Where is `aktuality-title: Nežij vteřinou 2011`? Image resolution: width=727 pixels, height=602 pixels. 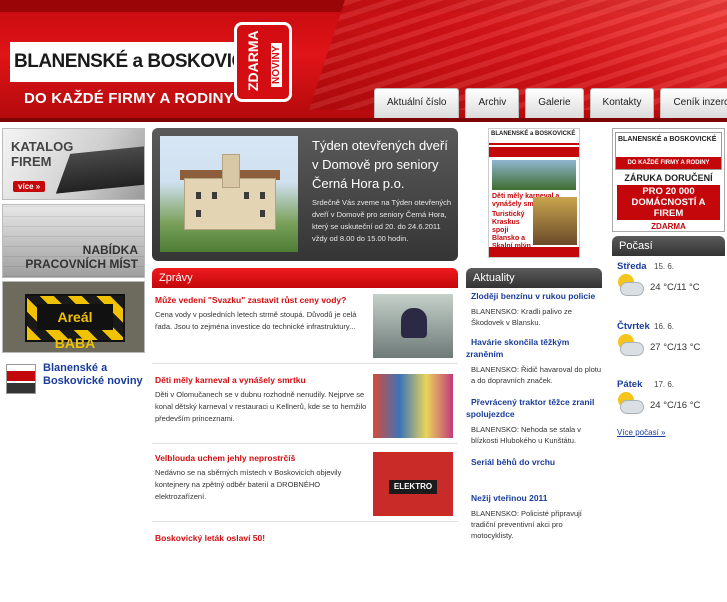 aktuality-title: Nežij vteřinou 2011 is located at coordinates (507, 498).